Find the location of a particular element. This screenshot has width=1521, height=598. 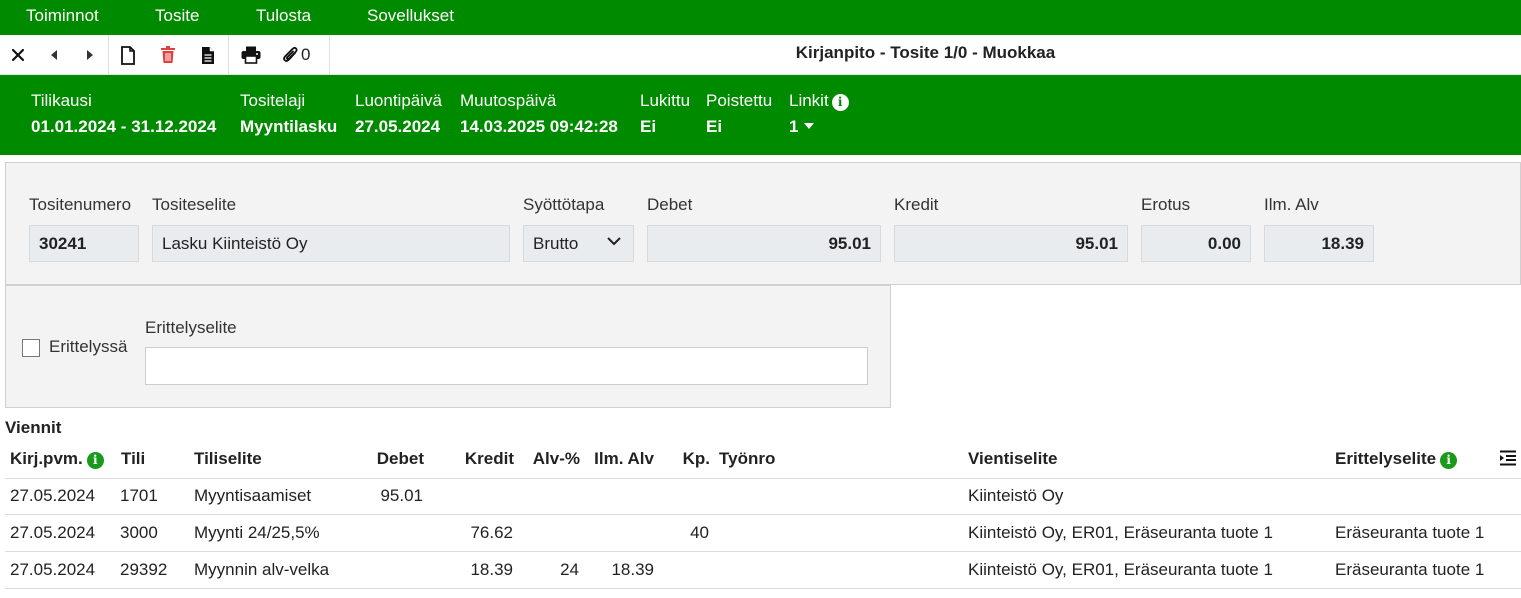

cell-vientiselite: Kiinteistö Oy, ER01, Eräseuranta tuote 1 is located at coordinates (1120, 569).